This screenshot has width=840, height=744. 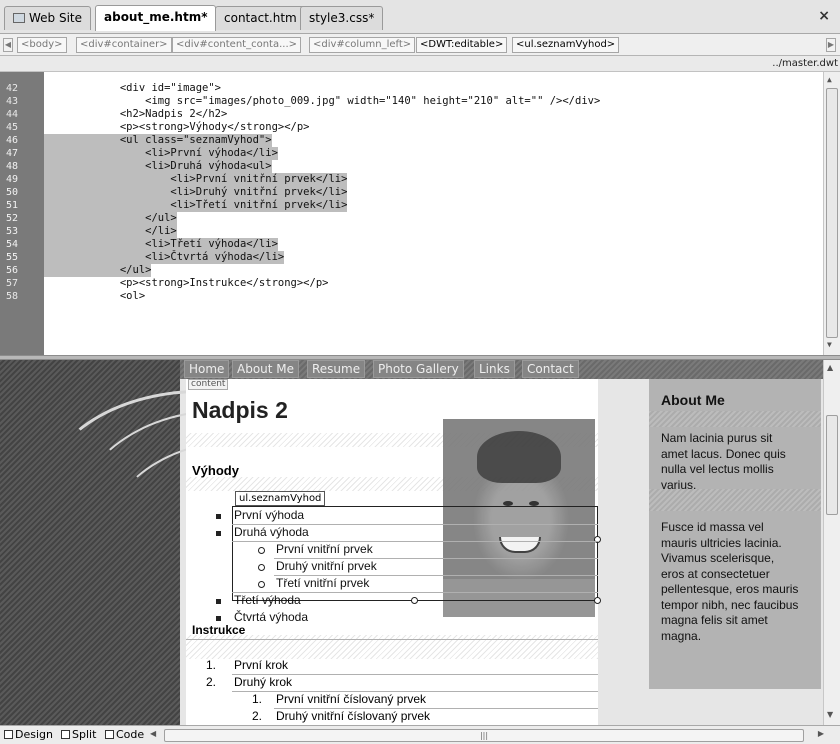 I want to click on design-view-button: Design, so click(x=28, y=735).